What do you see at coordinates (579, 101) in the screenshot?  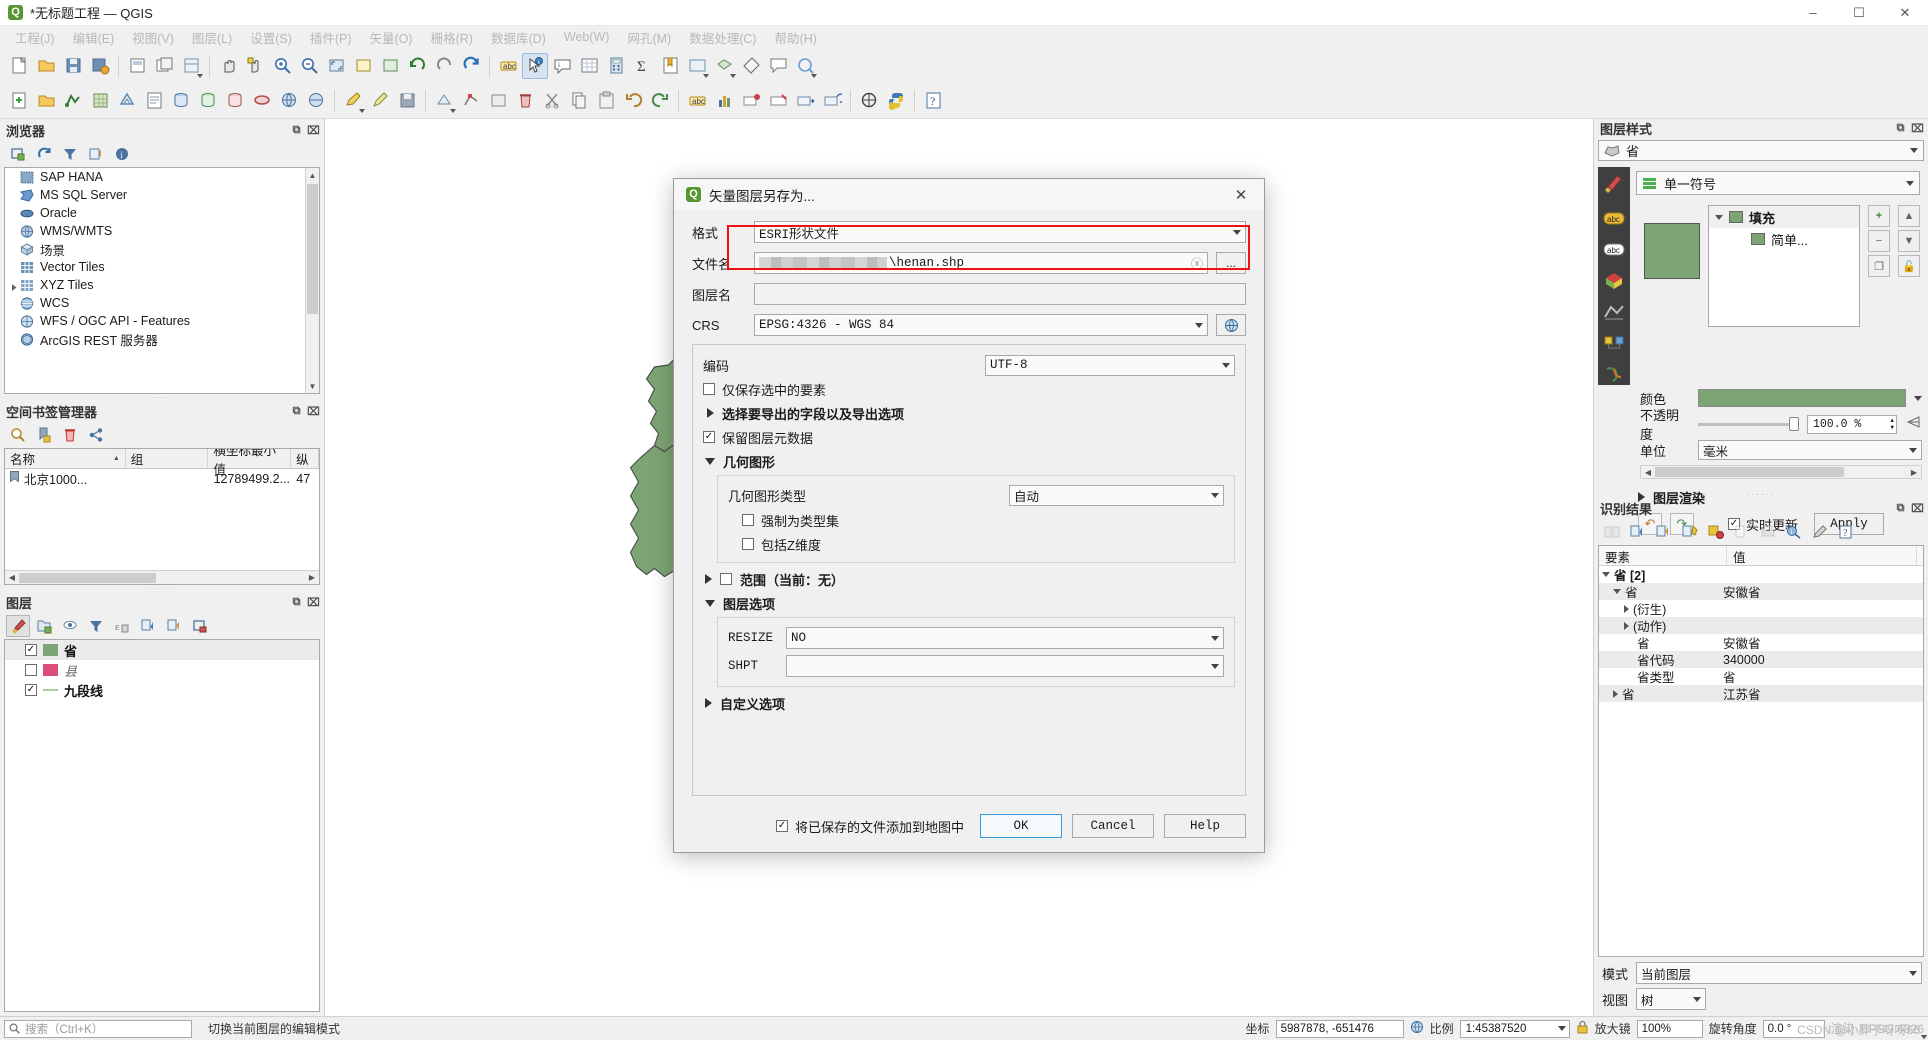 I see `copy-features-icon` at bounding box center [579, 101].